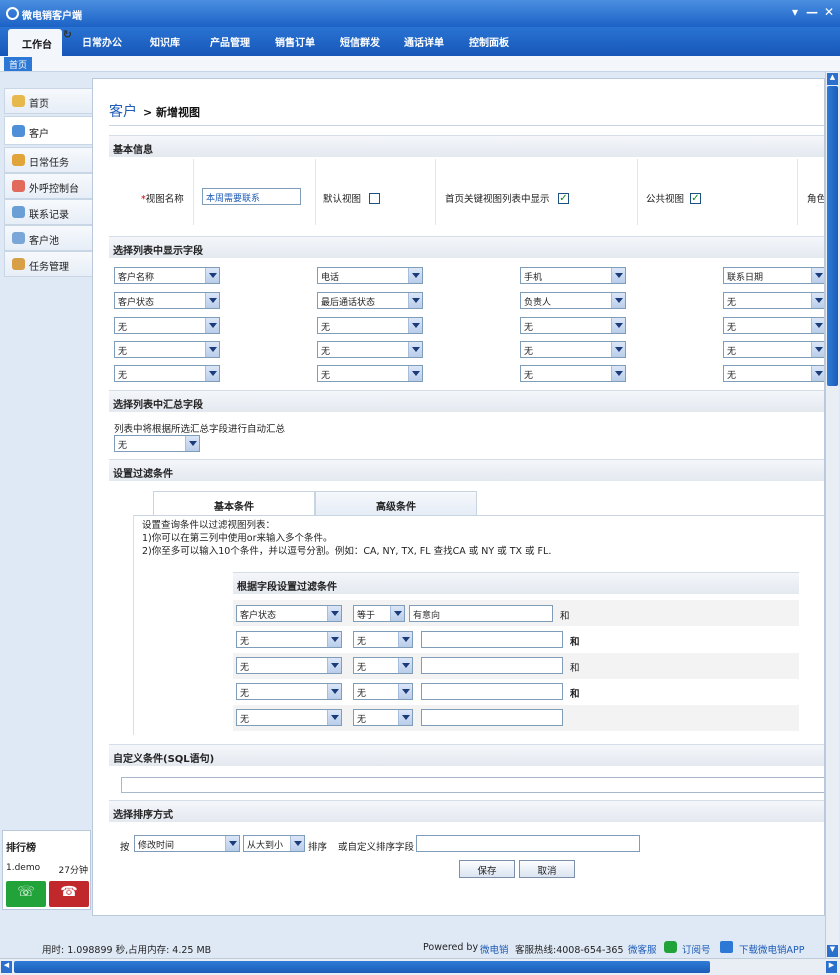 The image size is (840, 975). Describe the element at coordinates (832, 951) in the screenshot. I see `scroll-down-icon: ▼` at that location.